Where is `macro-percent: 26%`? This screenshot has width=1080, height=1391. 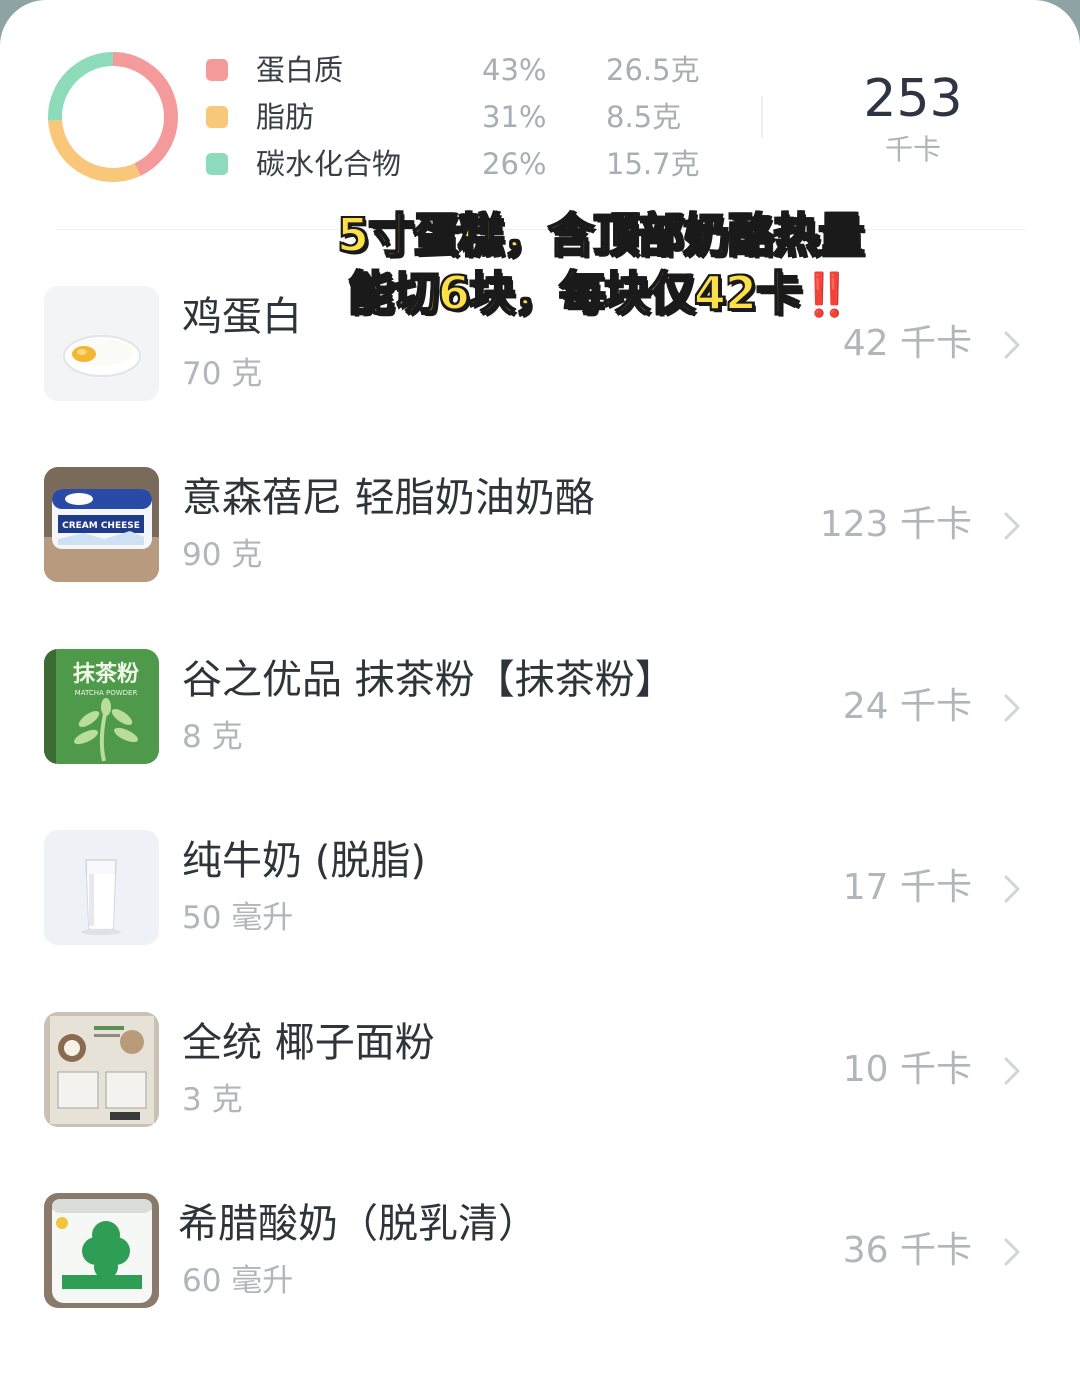
macro-percent: 26% is located at coordinates (514, 164).